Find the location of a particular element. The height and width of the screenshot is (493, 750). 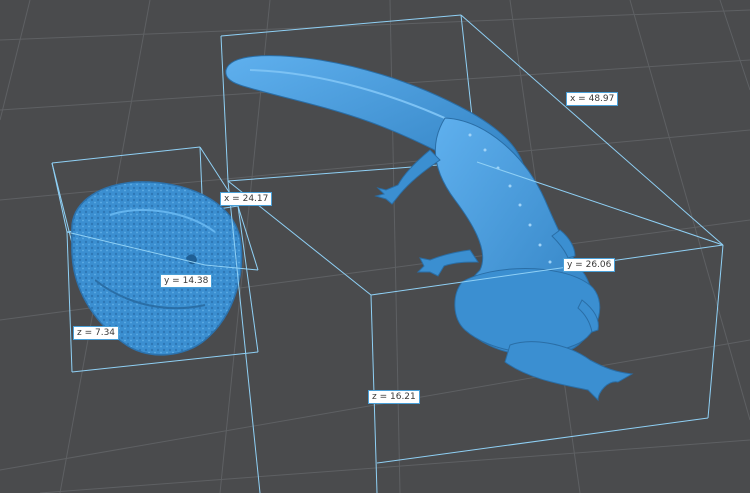

rock-x-dimension-label: x = 24.17 is located at coordinates (246, 199).